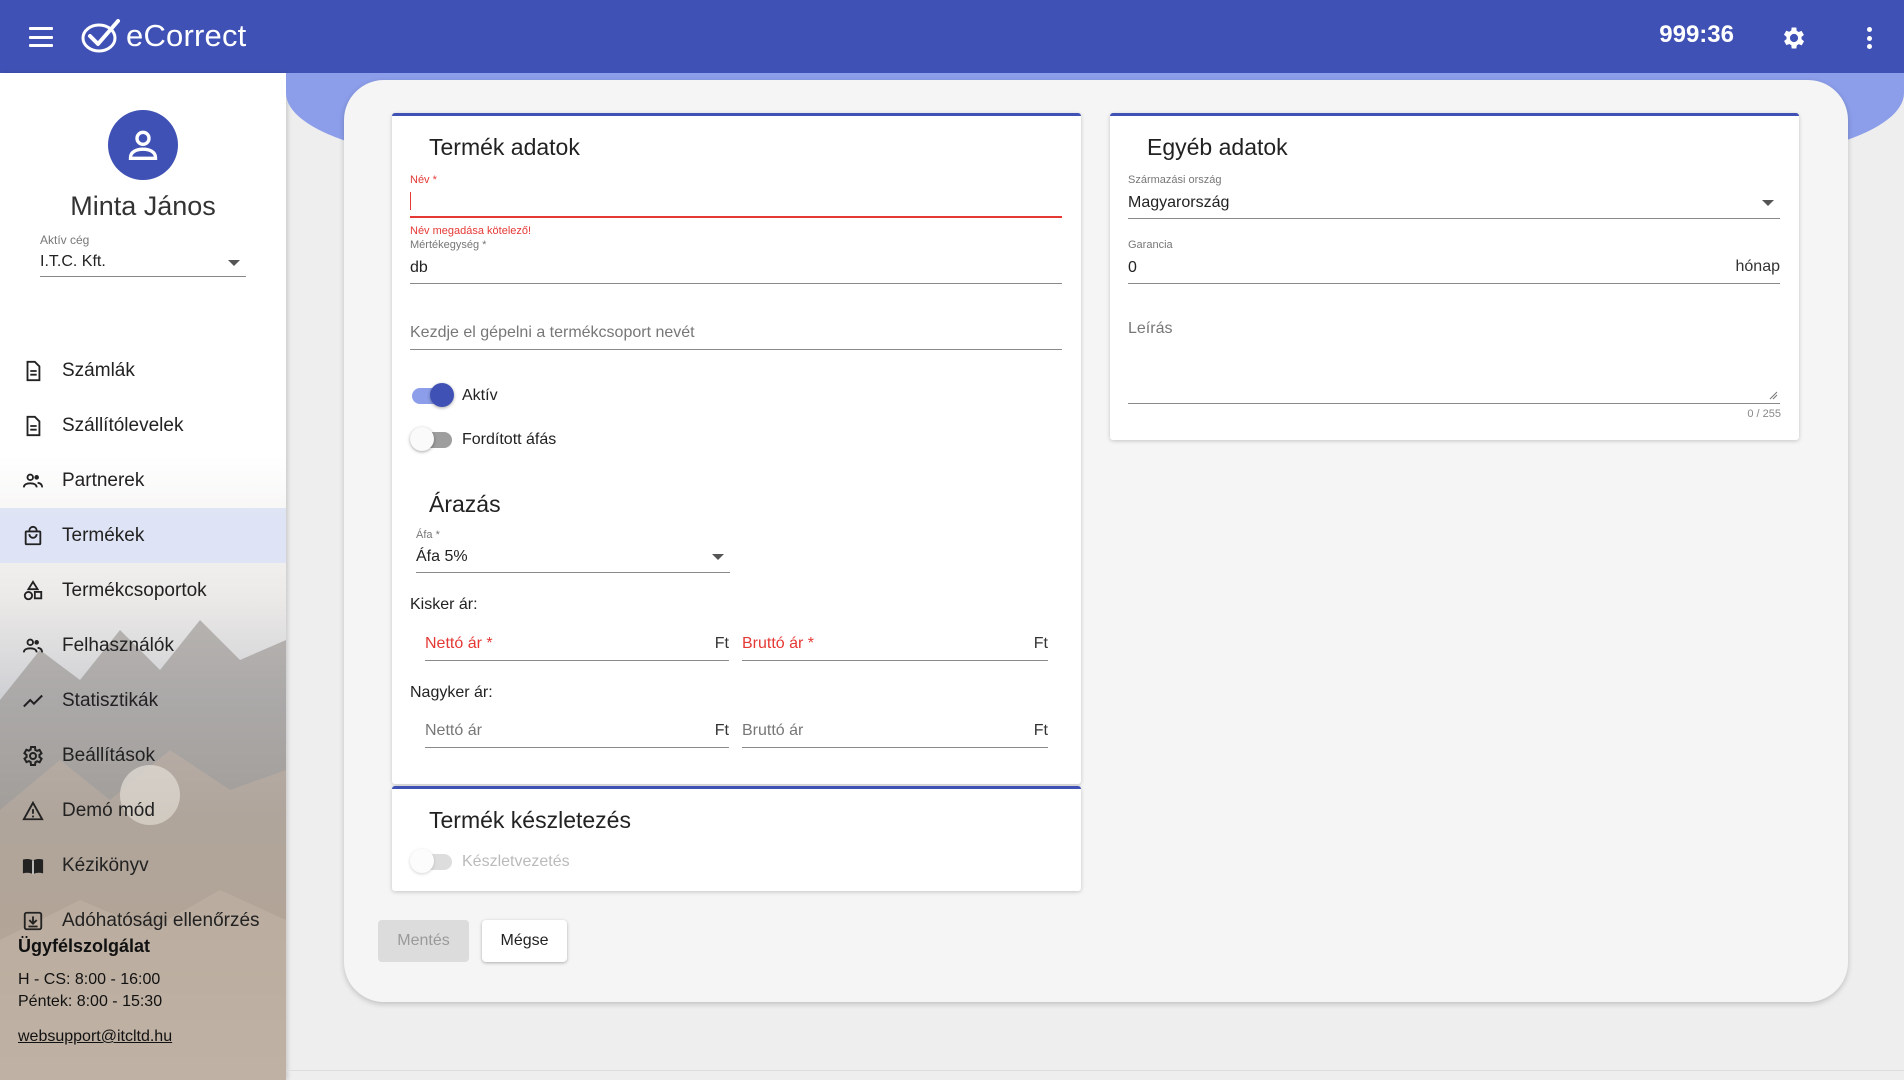 This screenshot has height=1080, width=1904. What do you see at coordinates (1454, 268) in the screenshot?
I see `warranty-input: 0 hónap` at bounding box center [1454, 268].